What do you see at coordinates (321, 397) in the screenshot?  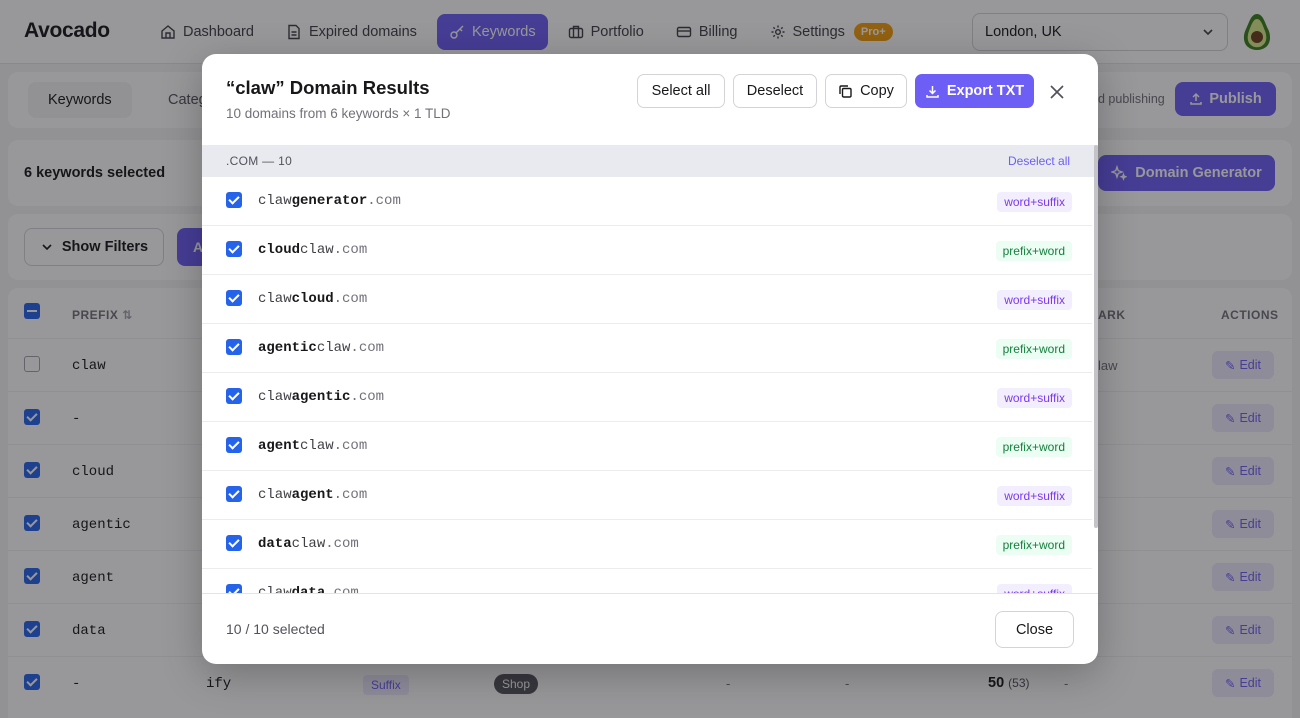 I see `domain-name: clawagentic.com` at bounding box center [321, 397].